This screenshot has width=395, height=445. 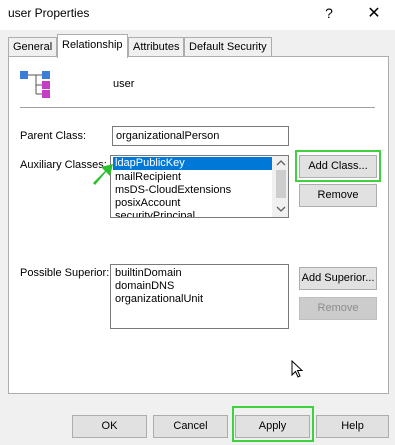 What do you see at coordinates (197, 107) in the screenshot?
I see `divider` at bounding box center [197, 107].